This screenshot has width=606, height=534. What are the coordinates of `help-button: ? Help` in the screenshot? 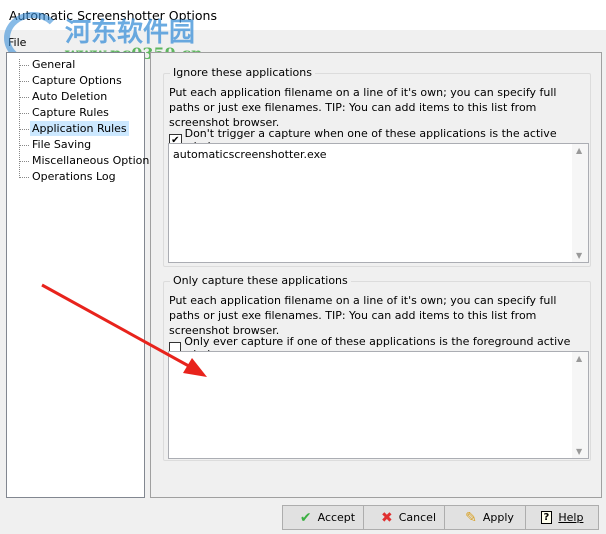 It's located at (562, 517).